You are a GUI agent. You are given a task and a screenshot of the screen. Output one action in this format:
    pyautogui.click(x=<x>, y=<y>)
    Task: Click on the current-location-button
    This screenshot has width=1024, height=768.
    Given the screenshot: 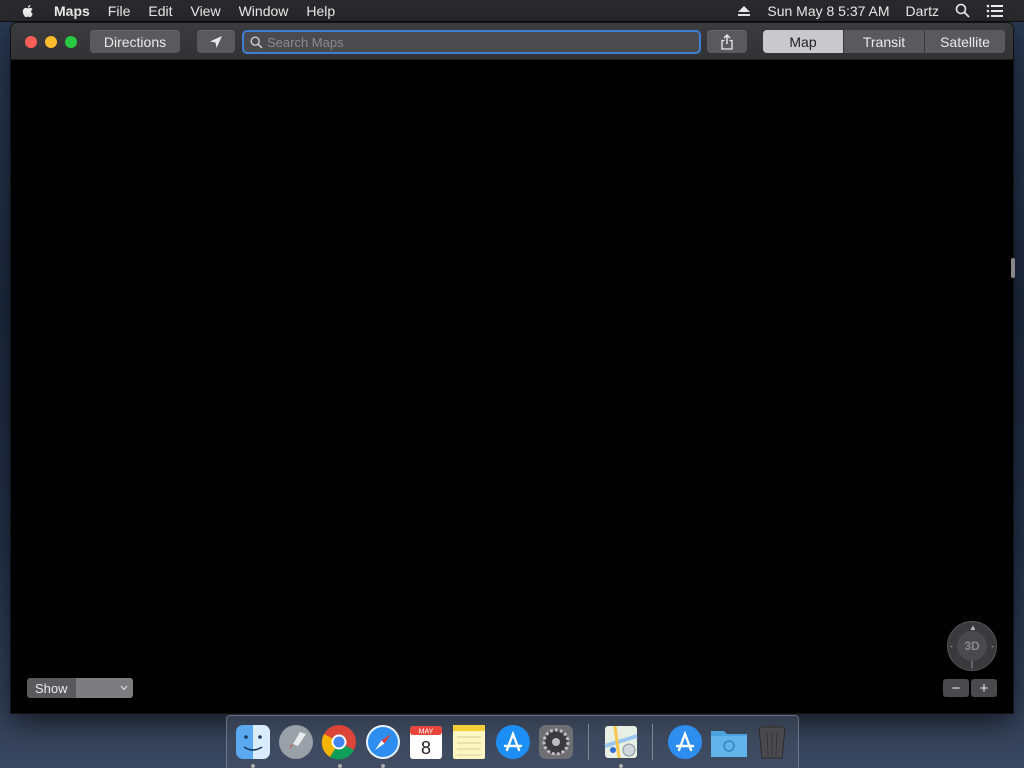 What is the action you would take?
    pyautogui.click(x=216, y=41)
    